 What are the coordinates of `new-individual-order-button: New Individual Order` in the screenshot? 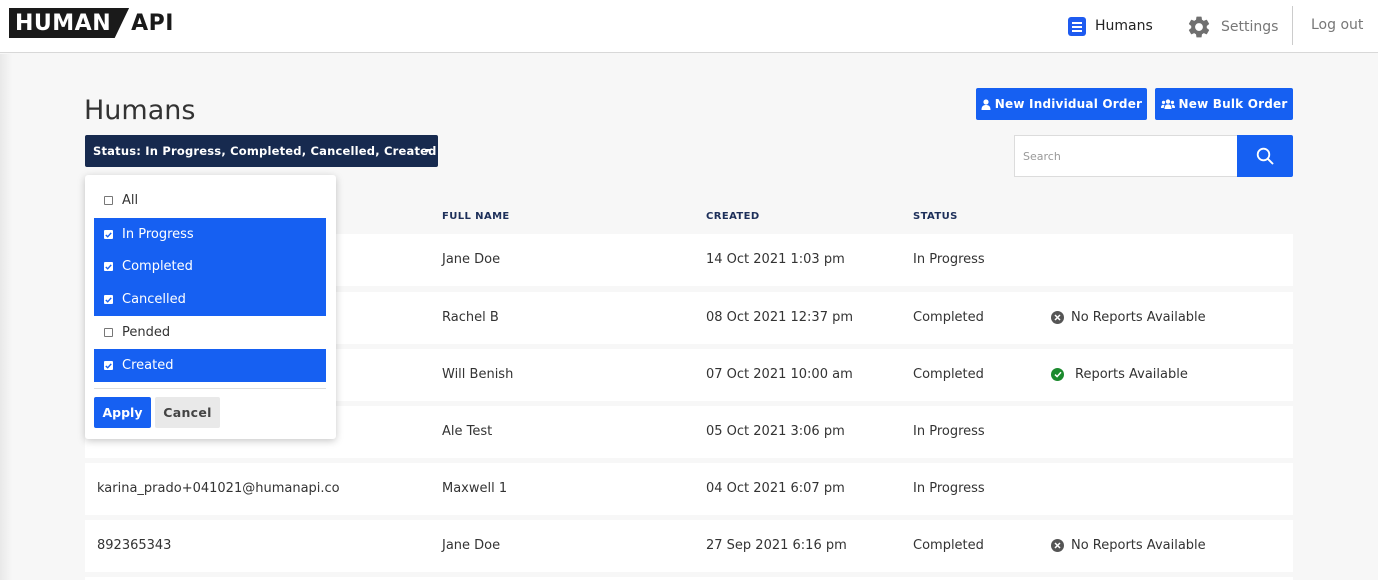 It's located at (1061, 104).